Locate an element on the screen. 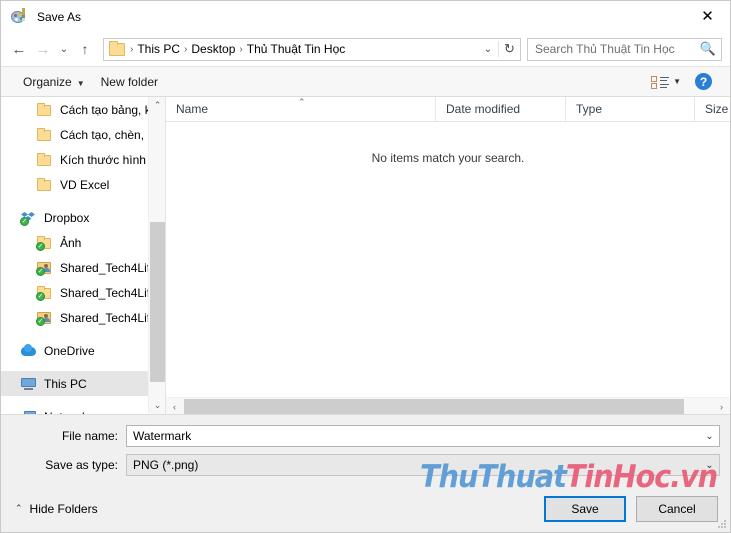 This screenshot has height=533, width=731. resize-grip is located at coordinates (722, 525).